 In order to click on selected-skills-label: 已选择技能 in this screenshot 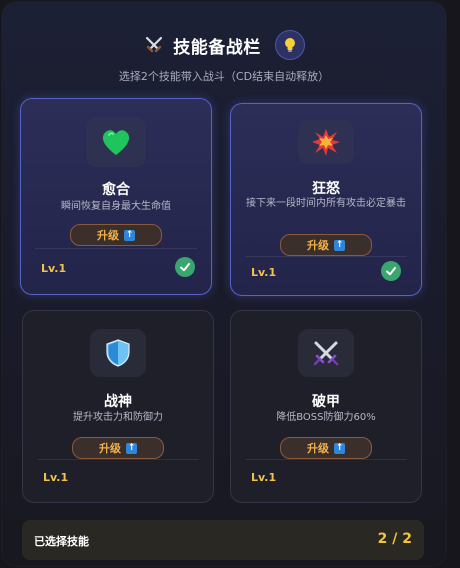, I will do `click(61, 541)`.